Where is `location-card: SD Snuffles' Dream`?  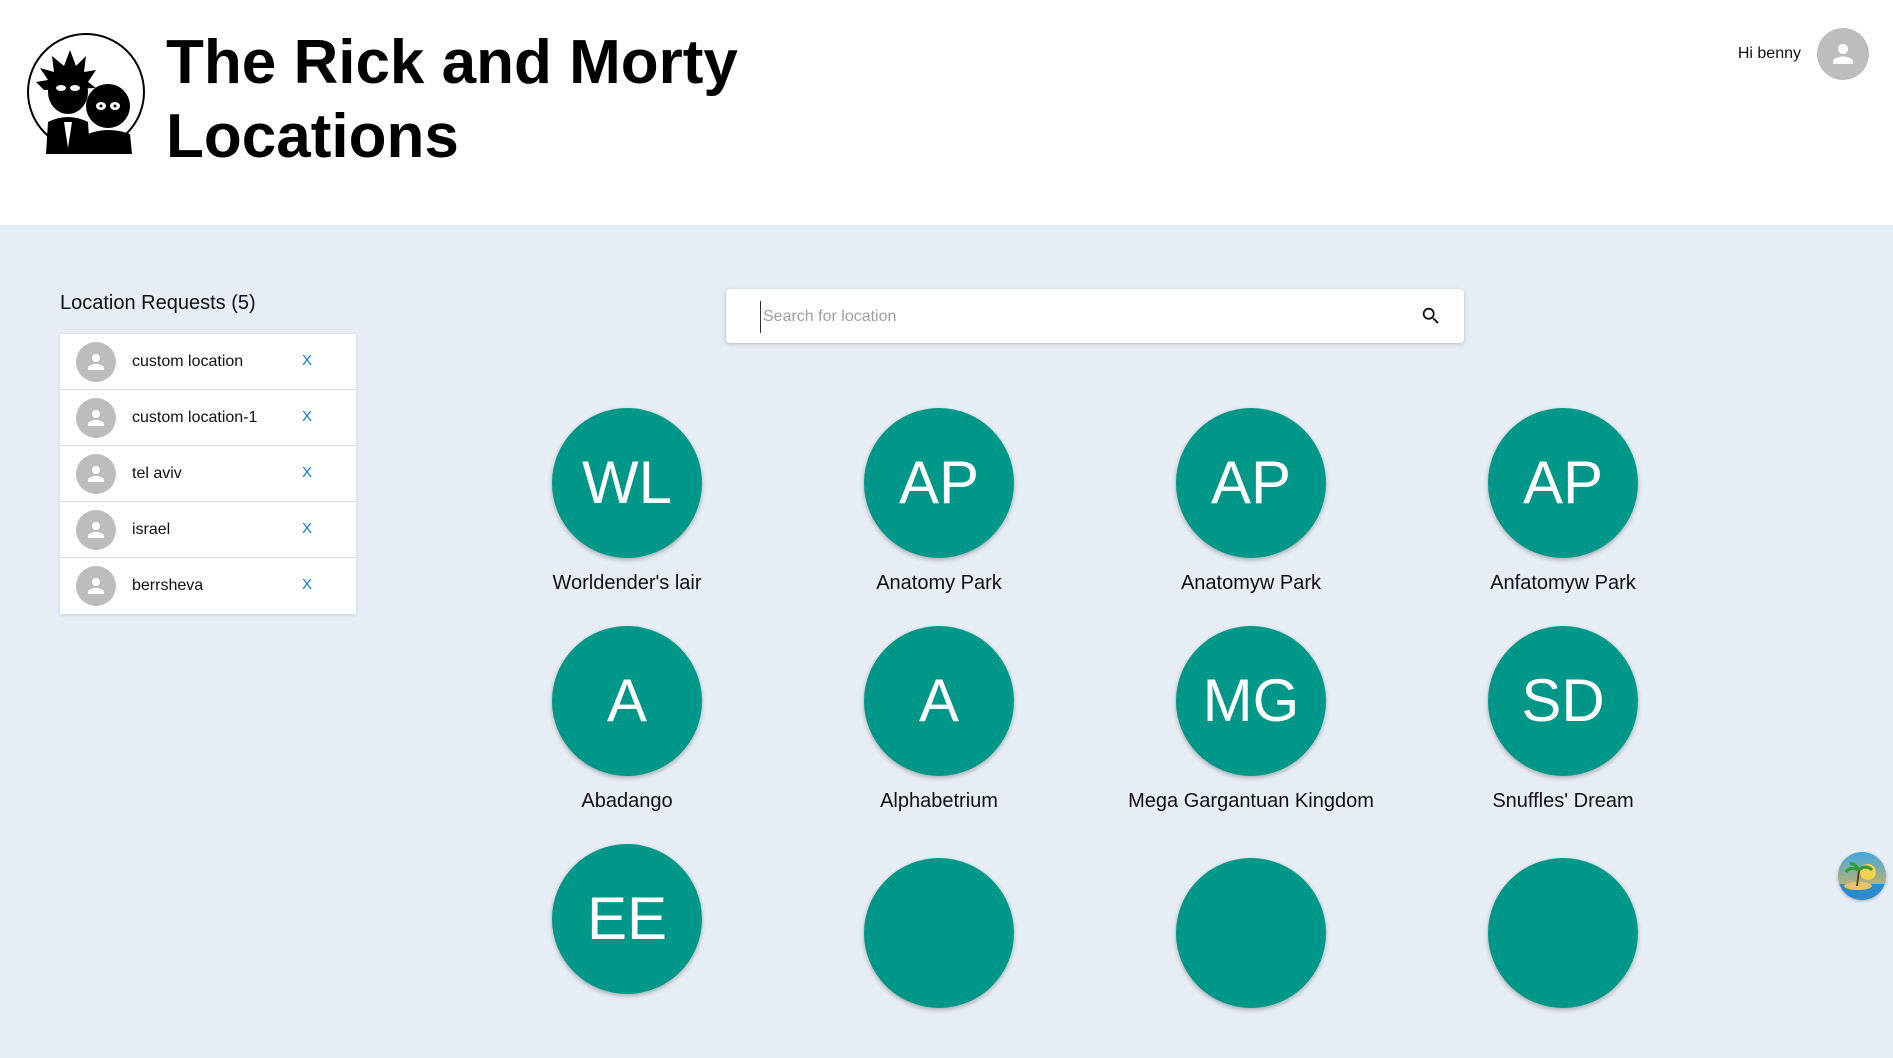
location-card: SD Snuffles' Dream is located at coordinates (1563, 726).